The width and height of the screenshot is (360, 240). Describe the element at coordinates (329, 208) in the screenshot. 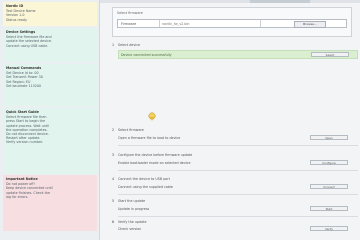

I see `start-button: Start` at that location.